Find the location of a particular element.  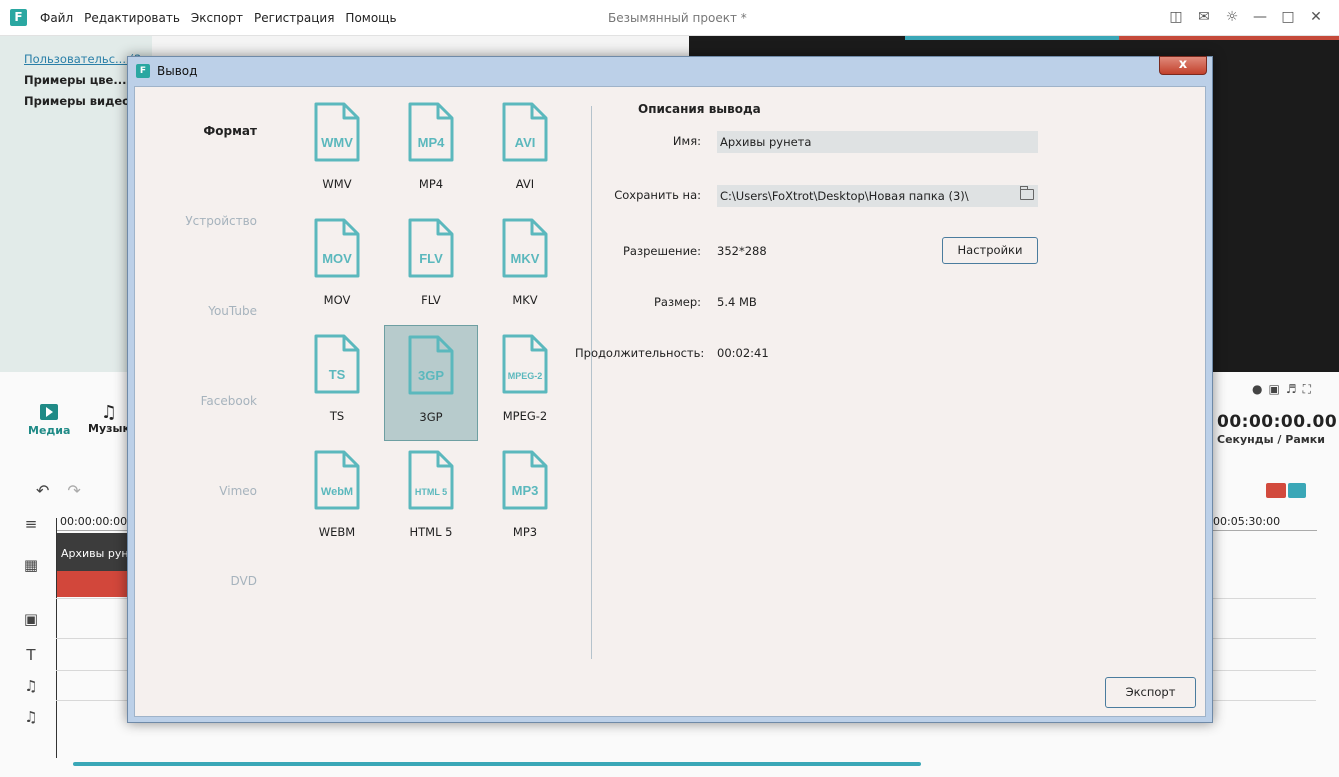

output-section-title: Описания вывода is located at coordinates (699, 109).